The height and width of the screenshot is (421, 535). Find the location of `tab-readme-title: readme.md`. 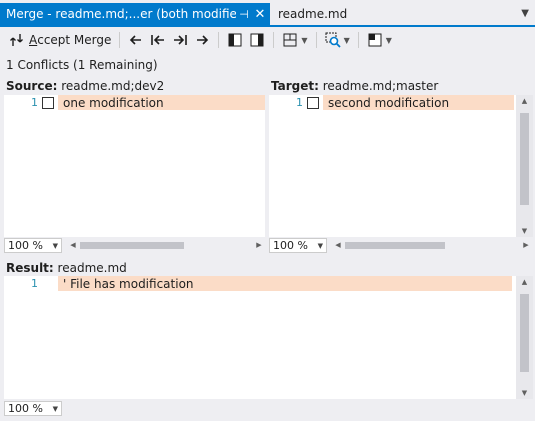

tab-readme-title: readme.md is located at coordinates (313, 14).